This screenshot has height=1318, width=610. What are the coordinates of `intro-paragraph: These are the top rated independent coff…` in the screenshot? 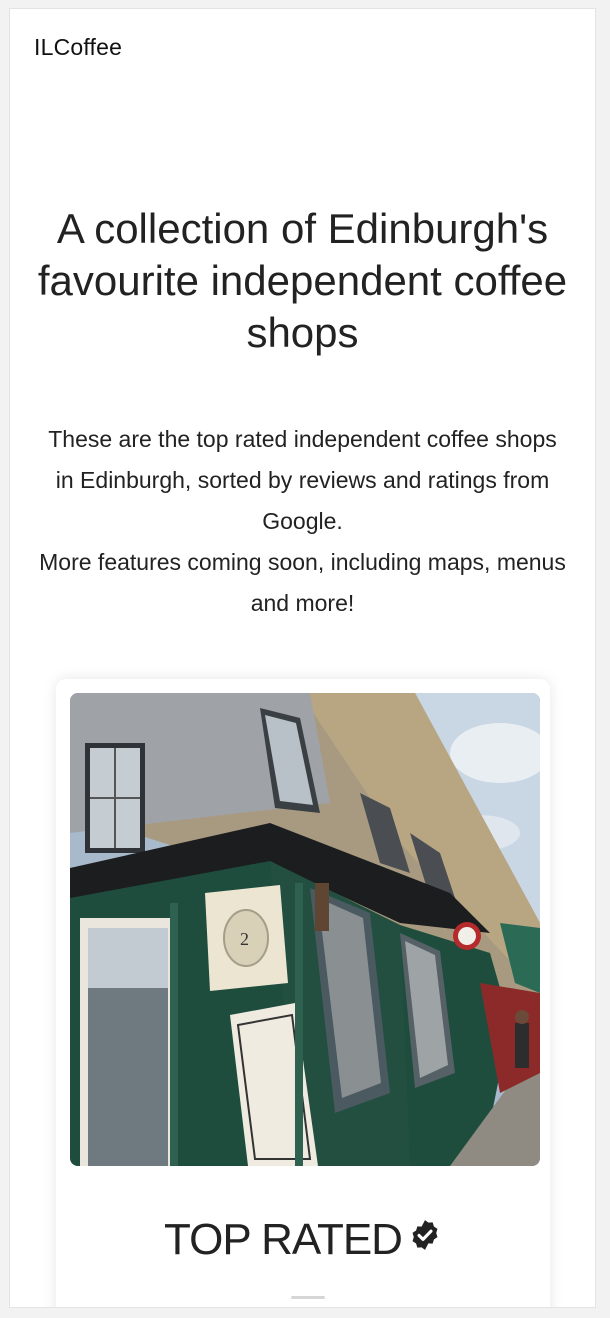 It's located at (302, 480).